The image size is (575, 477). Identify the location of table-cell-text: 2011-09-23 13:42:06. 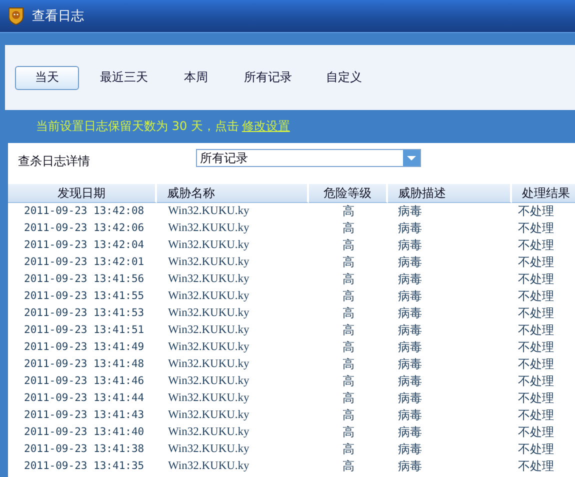
(84, 228).